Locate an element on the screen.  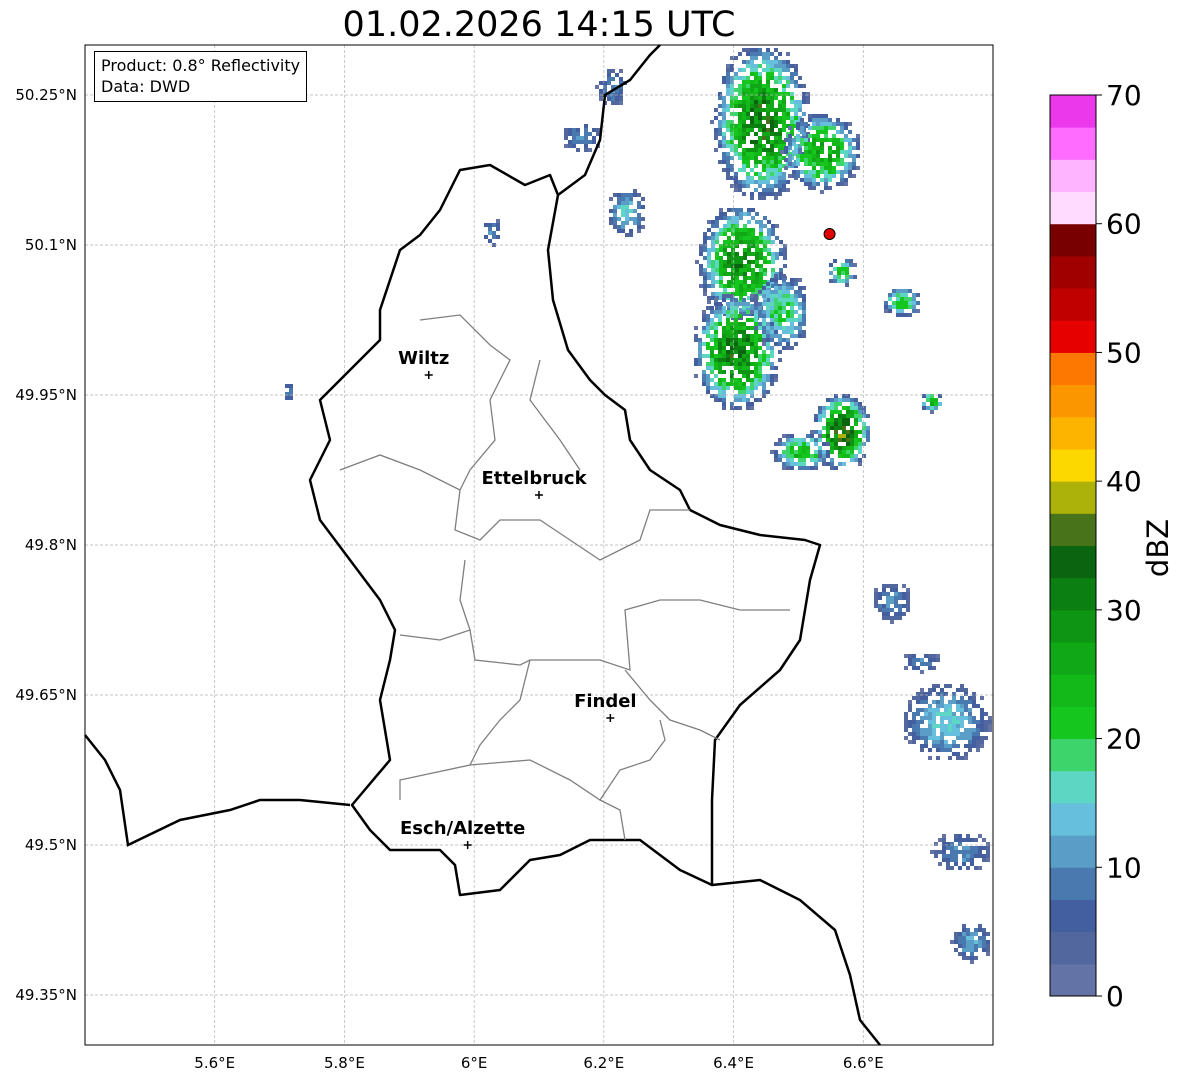
colorbar-tick-label: 10 is located at coordinates (1124, 867).